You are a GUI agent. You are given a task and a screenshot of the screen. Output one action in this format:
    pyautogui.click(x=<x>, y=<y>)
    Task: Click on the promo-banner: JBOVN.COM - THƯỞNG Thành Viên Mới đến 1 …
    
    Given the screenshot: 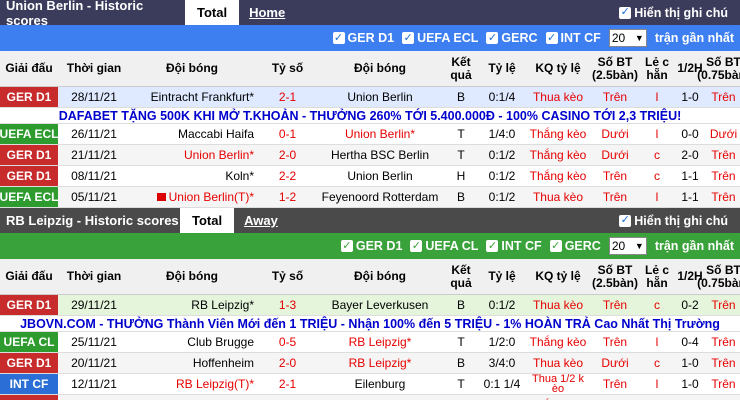 What is the action you would take?
    pyautogui.click(x=370, y=324)
    